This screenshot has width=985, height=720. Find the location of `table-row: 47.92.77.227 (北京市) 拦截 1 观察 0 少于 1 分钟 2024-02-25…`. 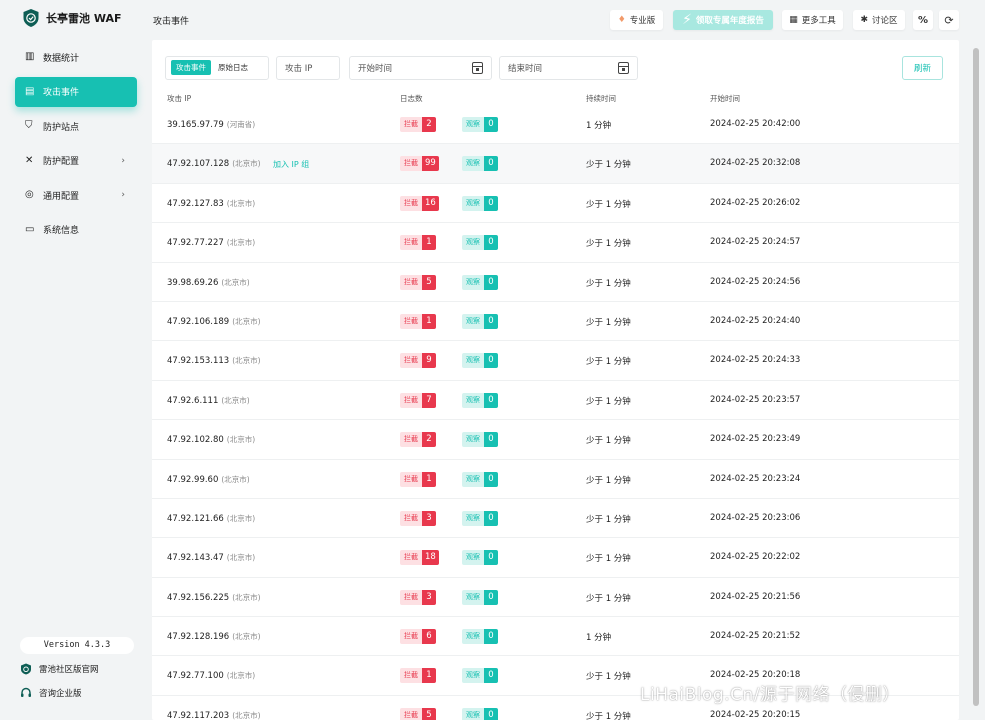

table-row: 47.92.77.227 (北京市) 拦截 1 观察 0 少于 1 分钟 2024-02-25… is located at coordinates (555, 243).